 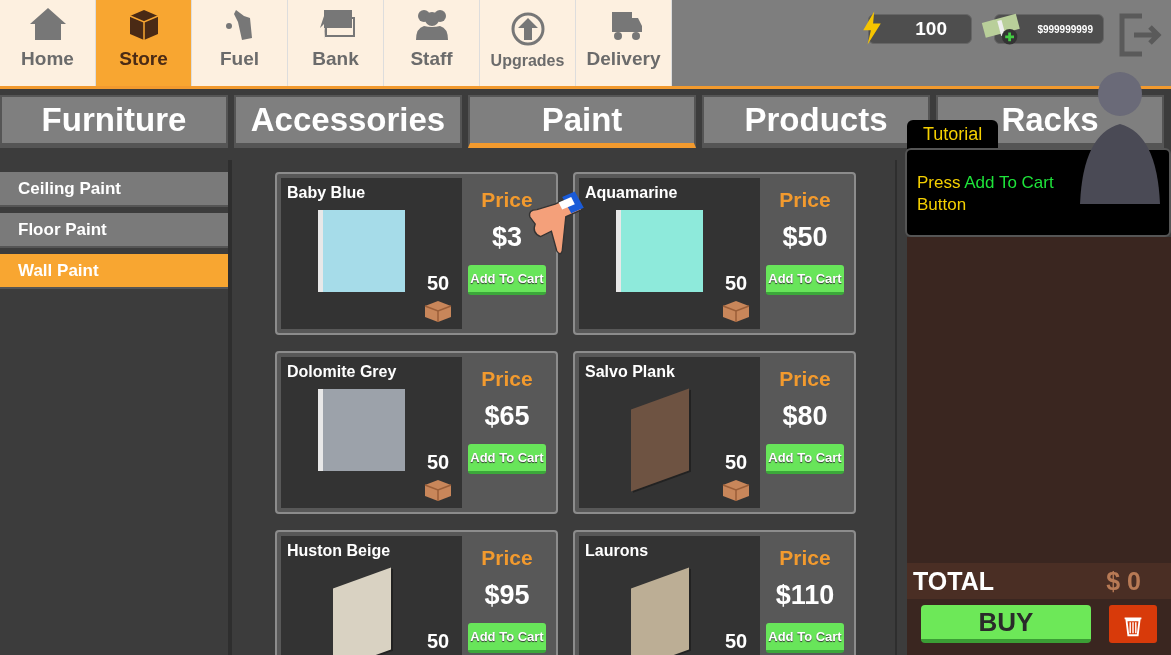 What do you see at coordinates (342, 372) in the screenshot?
I see `product-name: Dolomite Grey` at bounding box center [342, 372].